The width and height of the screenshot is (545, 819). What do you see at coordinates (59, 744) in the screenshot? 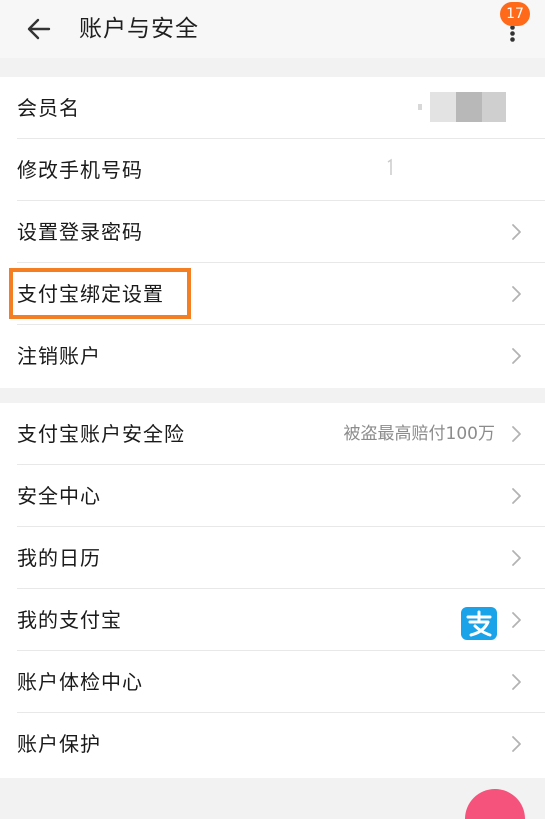
I see `row-label: 账户保护` at bounding box center [59, 744].